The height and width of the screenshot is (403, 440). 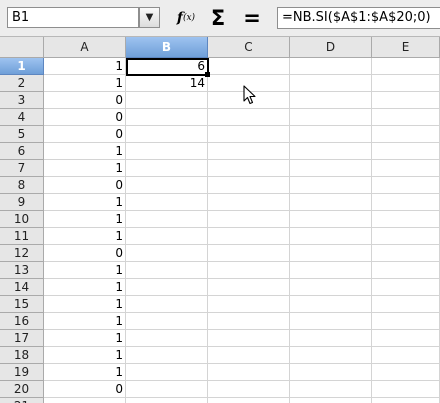 What do you see at coordinates (331, 372) in the screenshot?
I see `cell-d19` at bounding box center [331, 372].